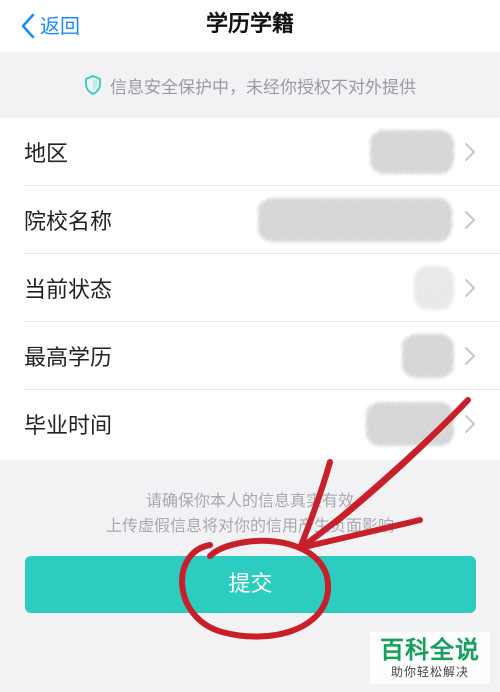  What do you see at coordinates (430, 650) in the screenshot?
I see `watermark-brand: 百科全说` at bounding box center [430, 650].